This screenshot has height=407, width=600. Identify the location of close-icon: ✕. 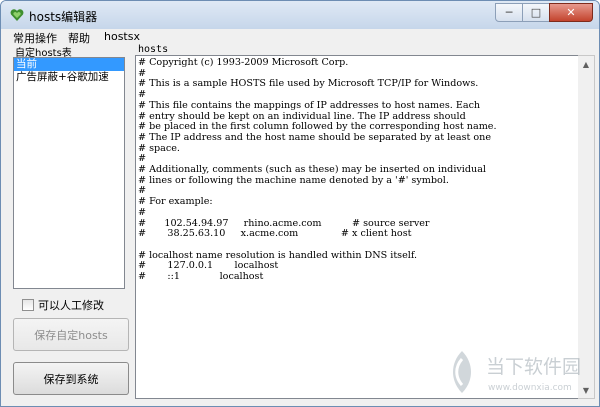
(571, 12).